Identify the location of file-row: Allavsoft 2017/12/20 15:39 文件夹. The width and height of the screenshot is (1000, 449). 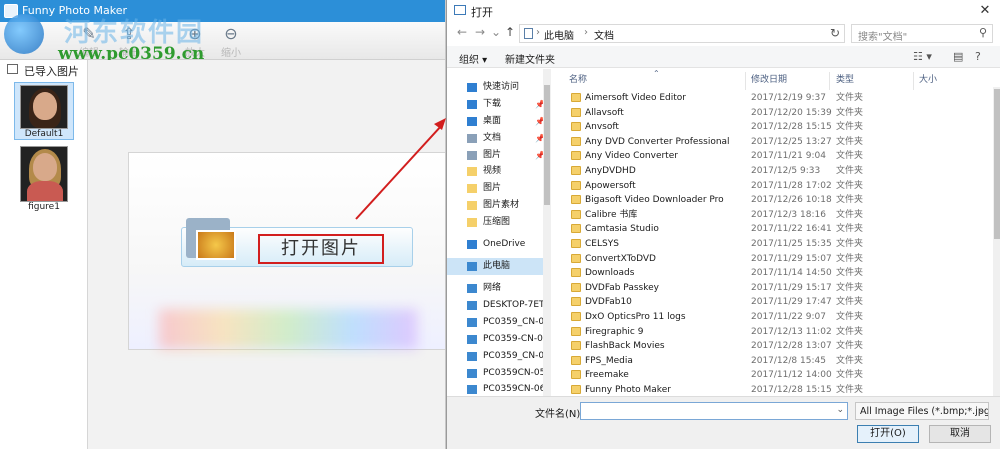
(770, 113).